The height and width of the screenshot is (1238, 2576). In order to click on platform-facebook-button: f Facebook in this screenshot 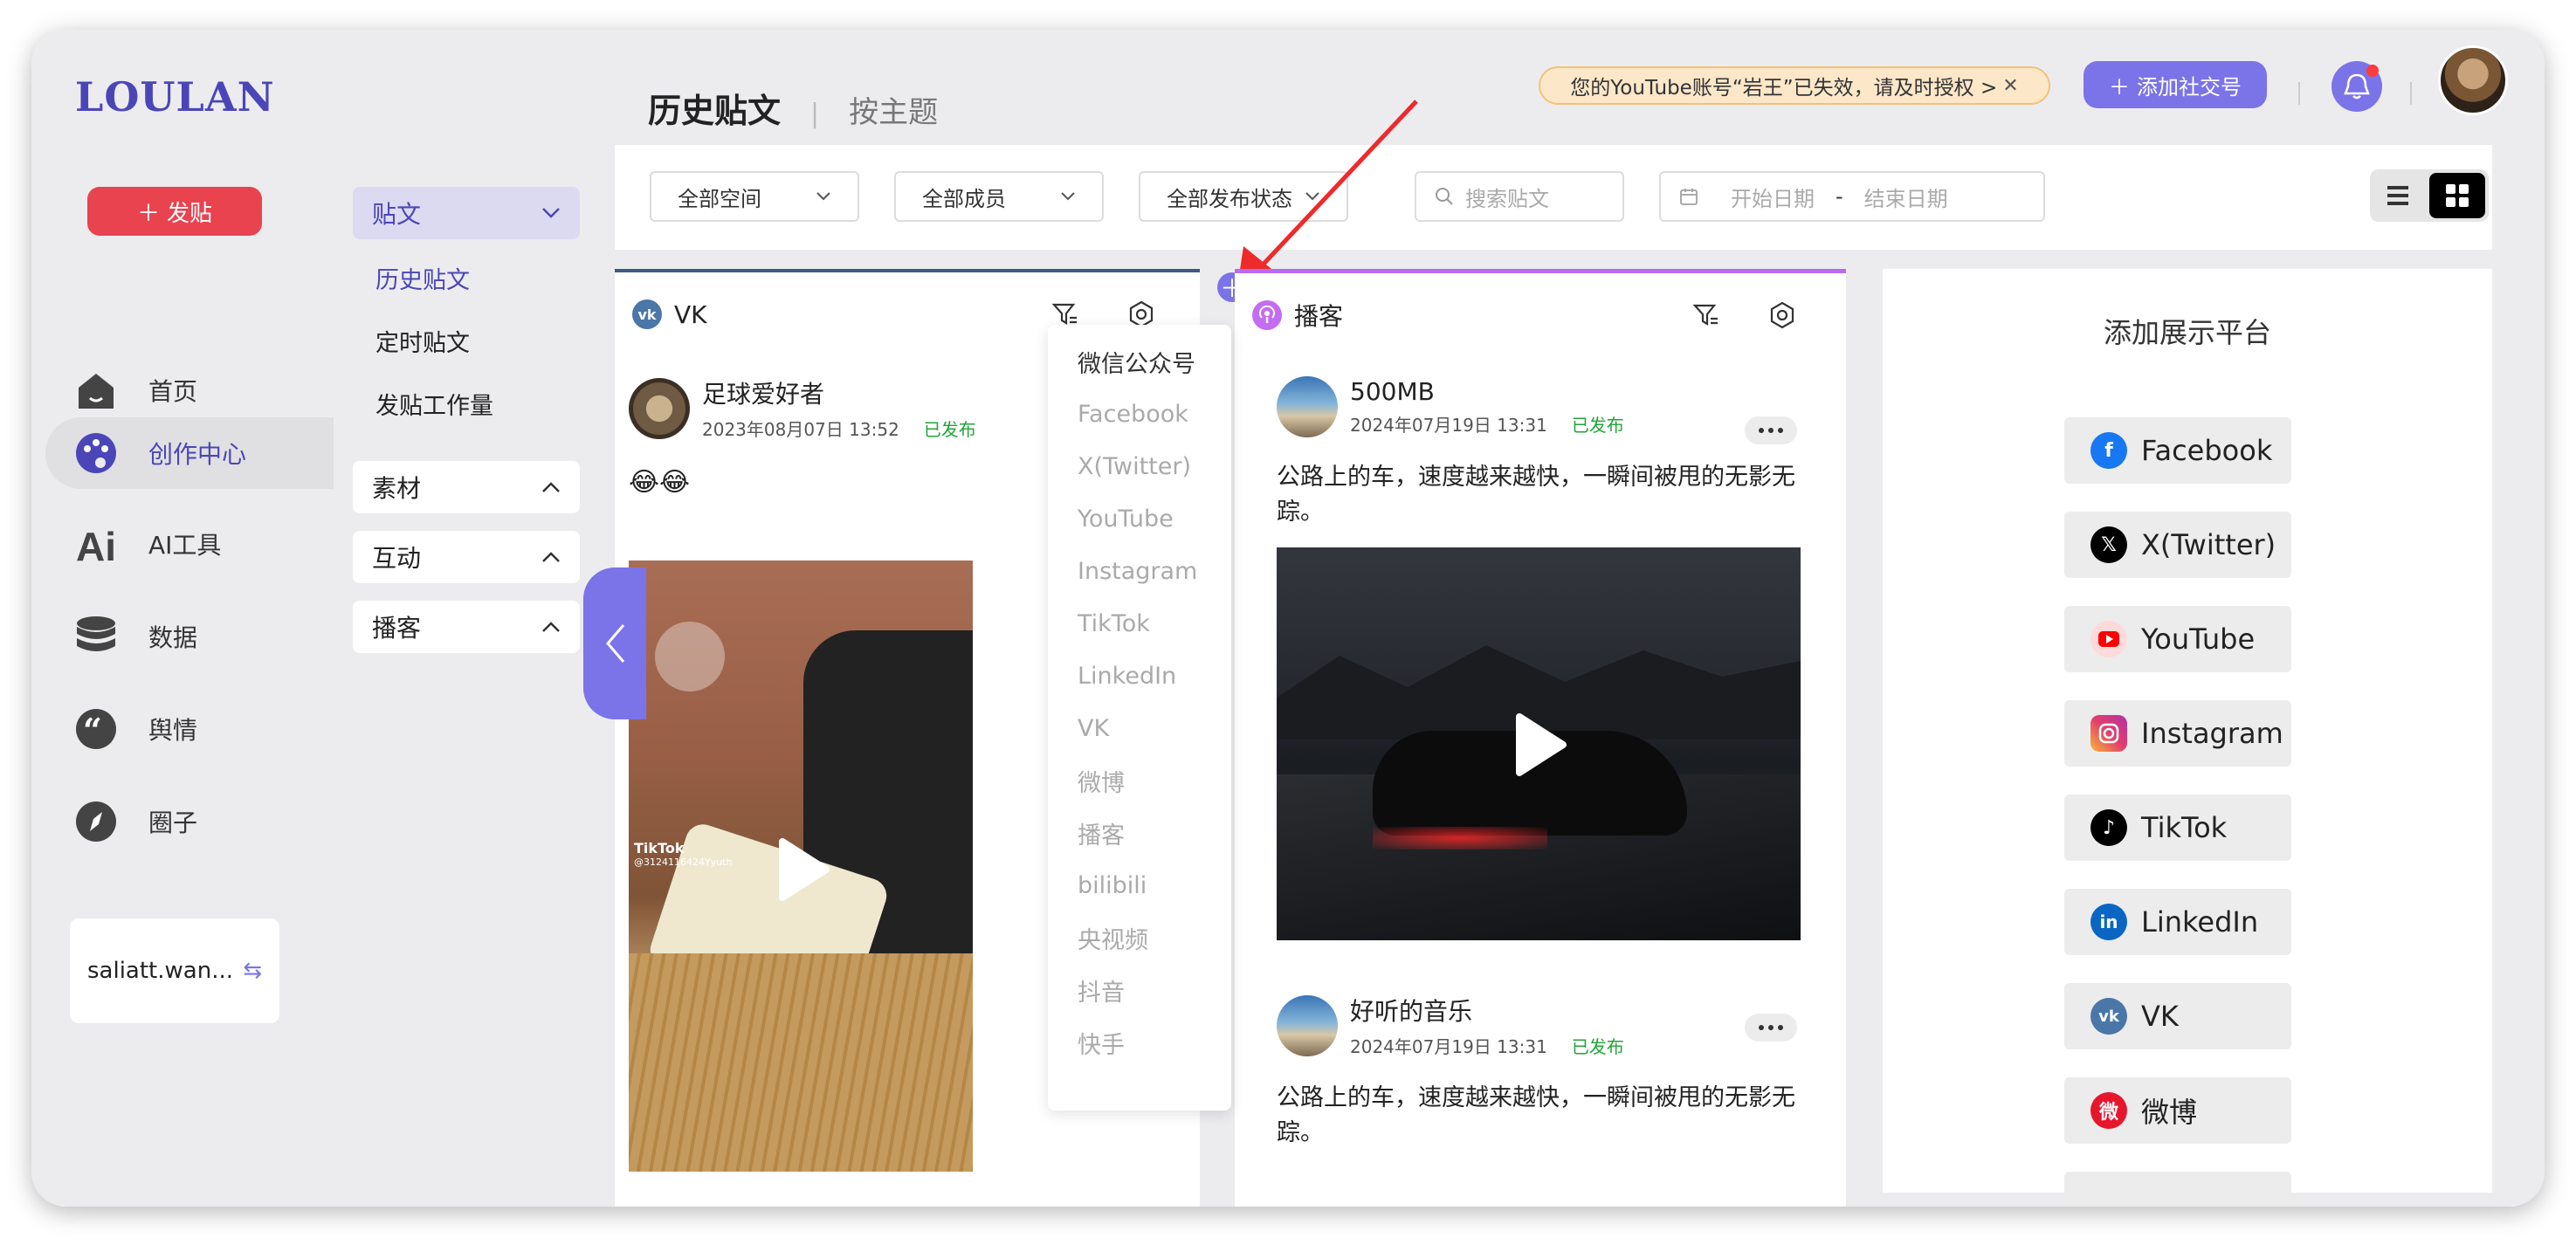, I will do `click(2177, 450)`.